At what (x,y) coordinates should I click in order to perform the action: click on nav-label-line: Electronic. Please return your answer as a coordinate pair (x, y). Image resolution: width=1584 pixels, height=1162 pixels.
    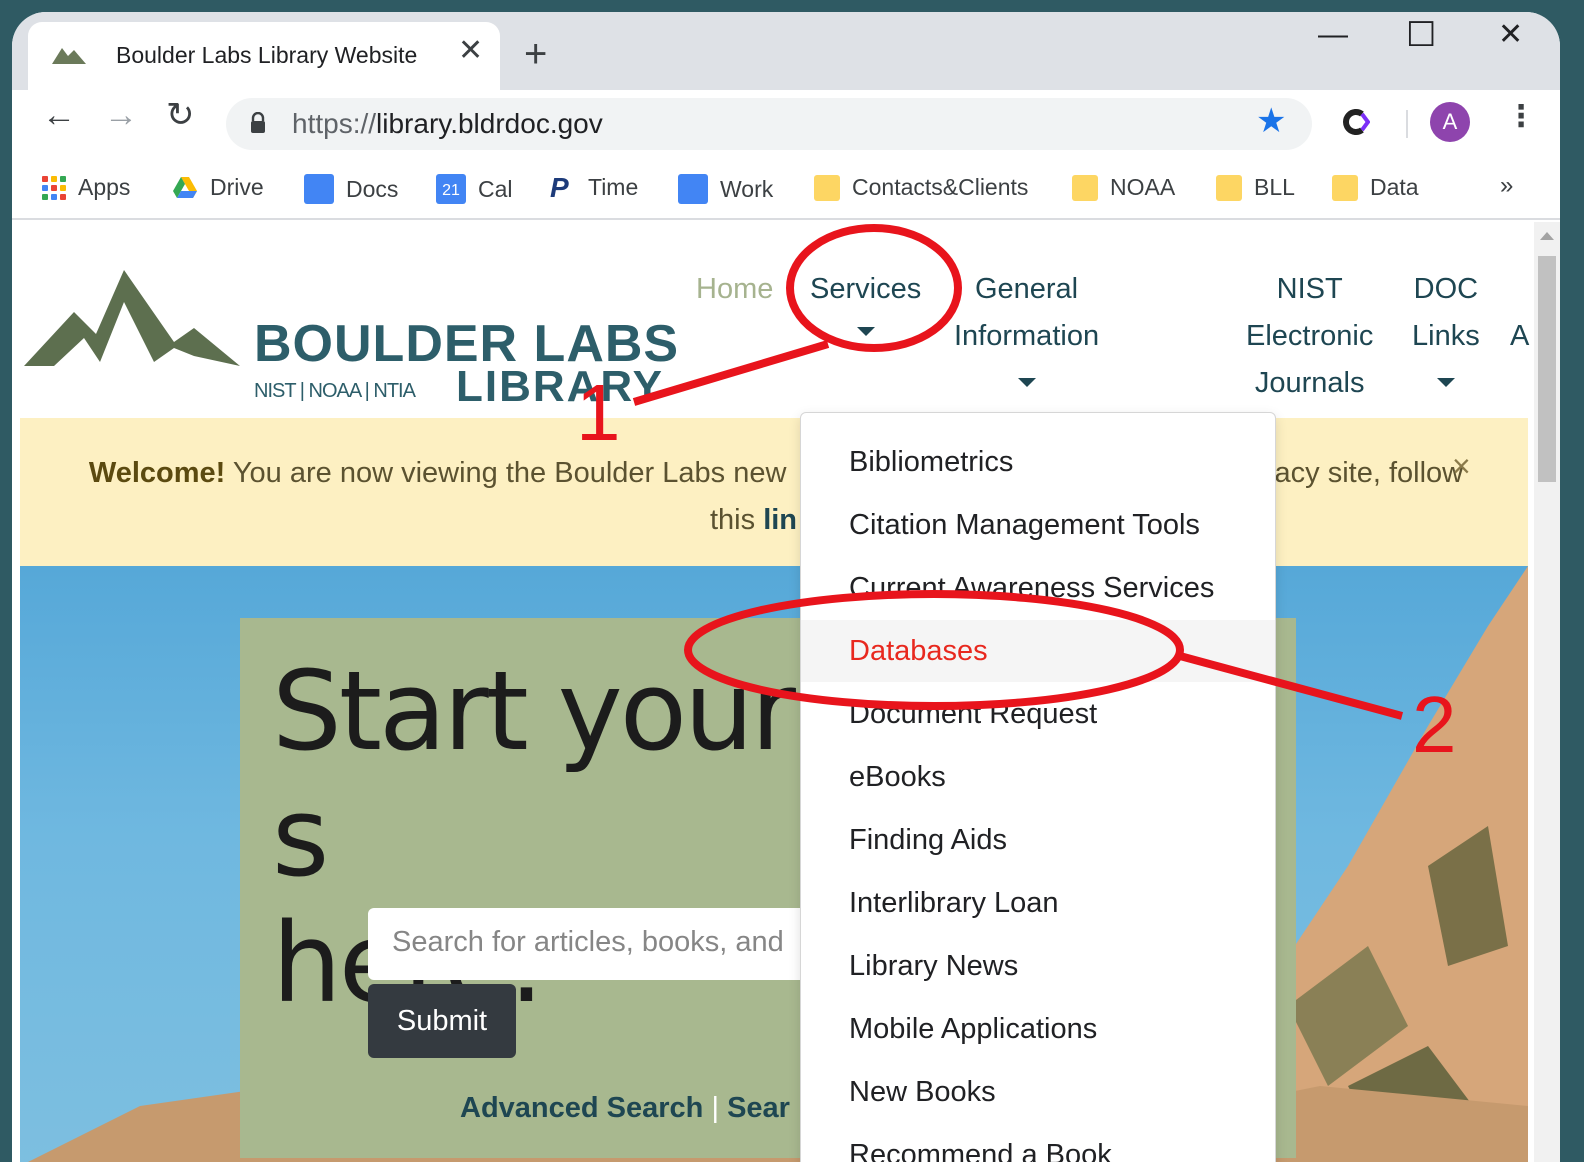
    Looking at the image, I should click on (1310, 336).